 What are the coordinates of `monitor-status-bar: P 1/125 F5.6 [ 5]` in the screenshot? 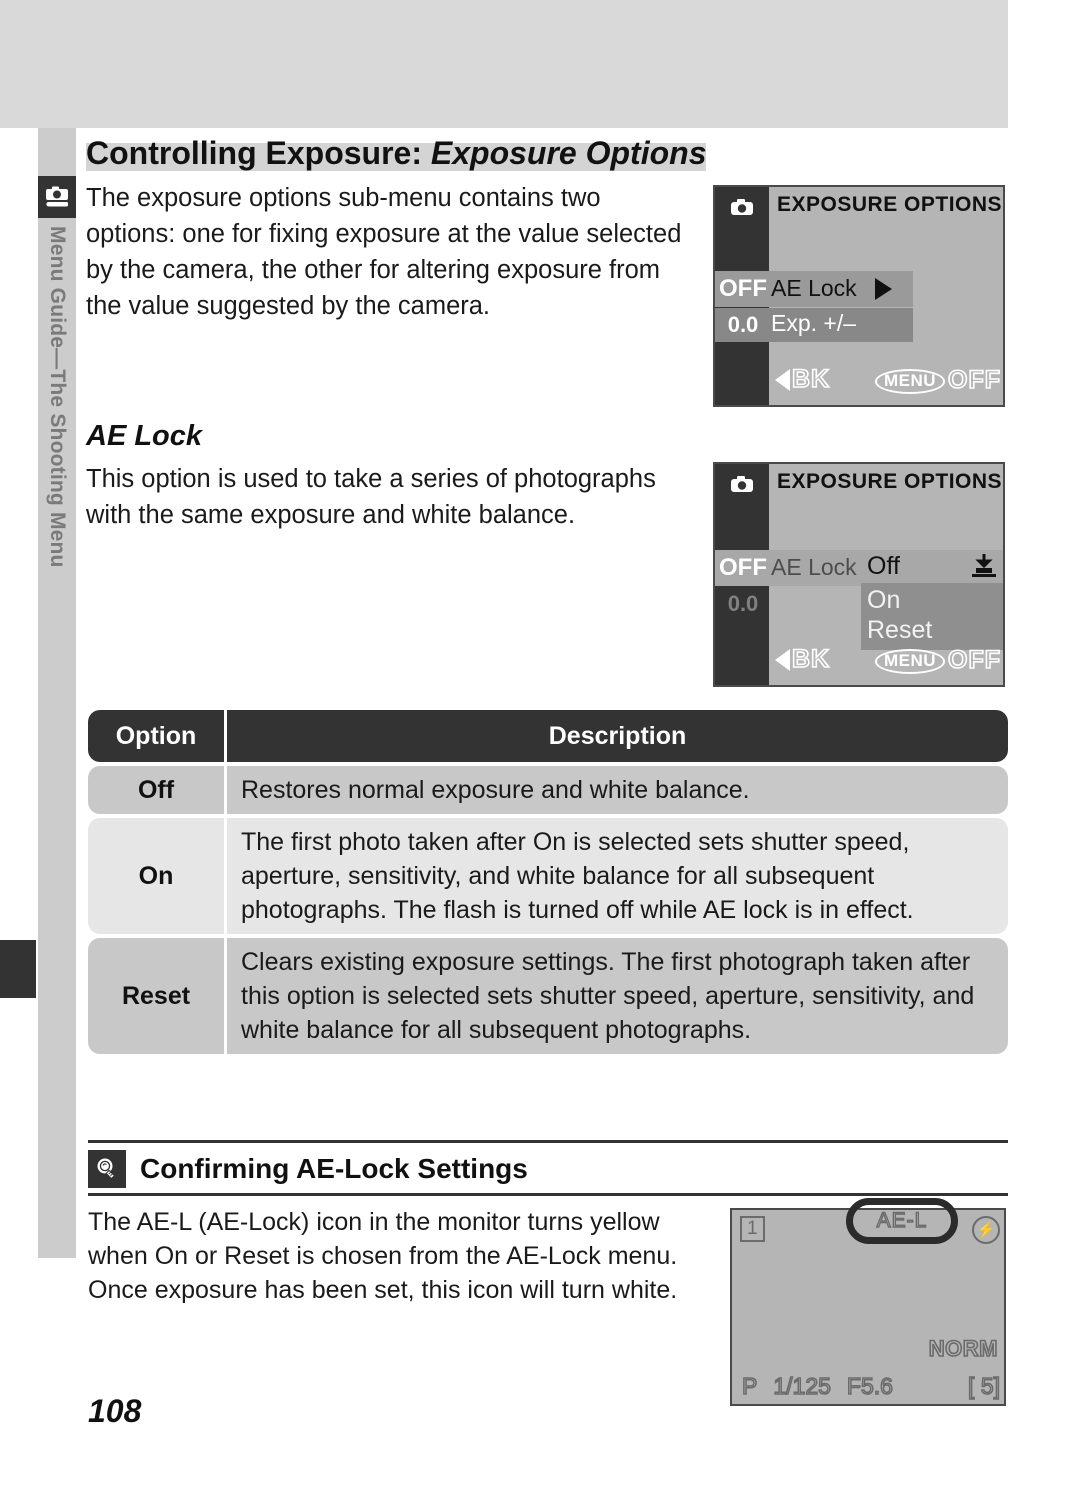 It's located at (871, 1386).